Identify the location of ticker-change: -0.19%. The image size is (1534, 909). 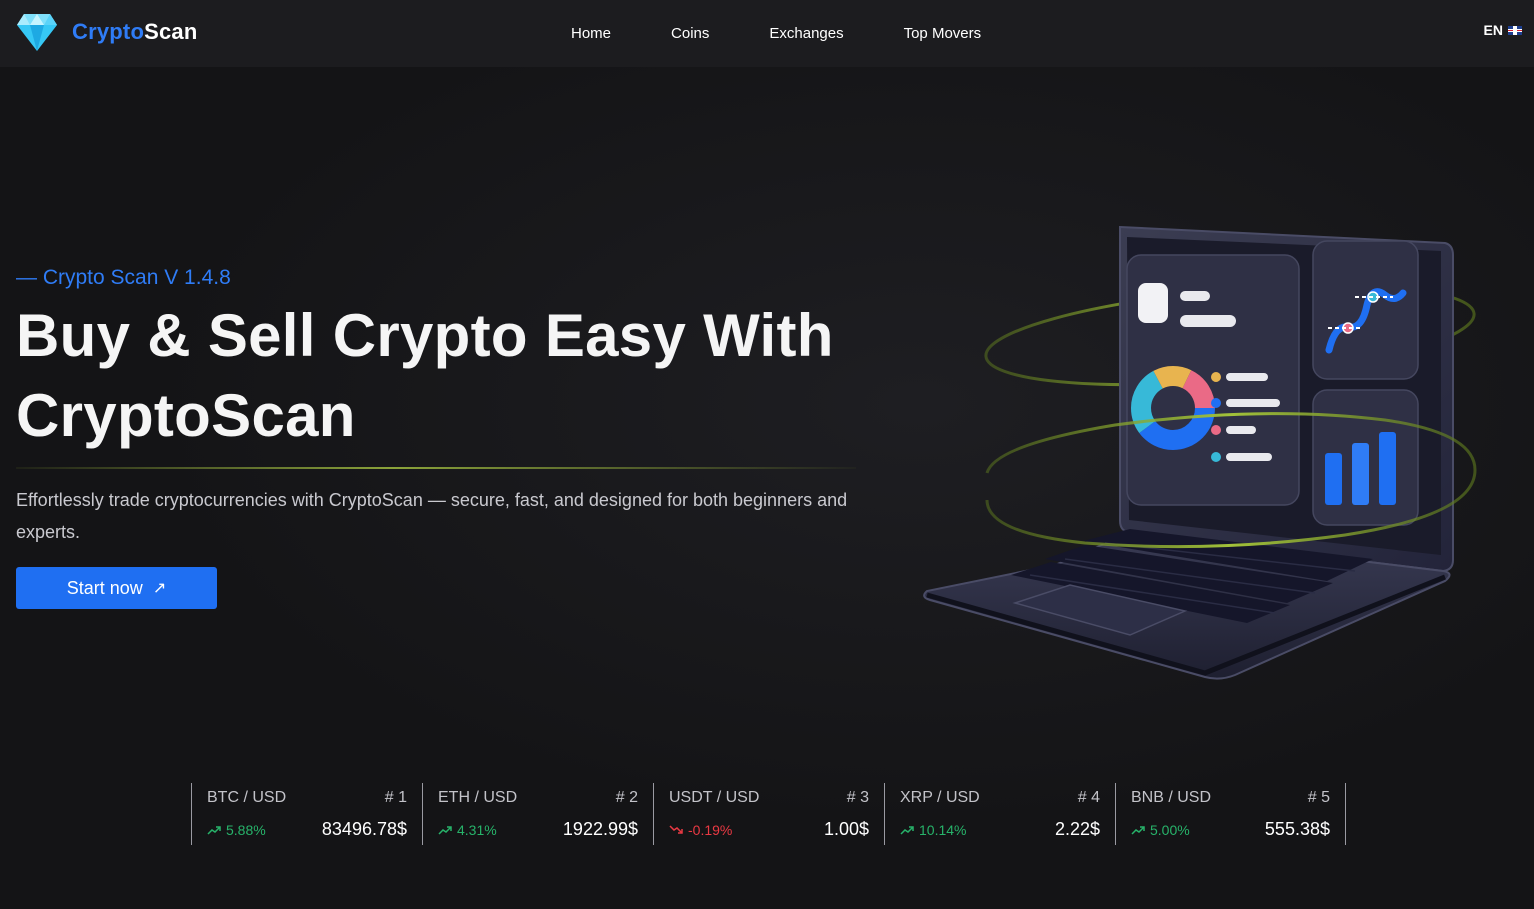
(700, 830).